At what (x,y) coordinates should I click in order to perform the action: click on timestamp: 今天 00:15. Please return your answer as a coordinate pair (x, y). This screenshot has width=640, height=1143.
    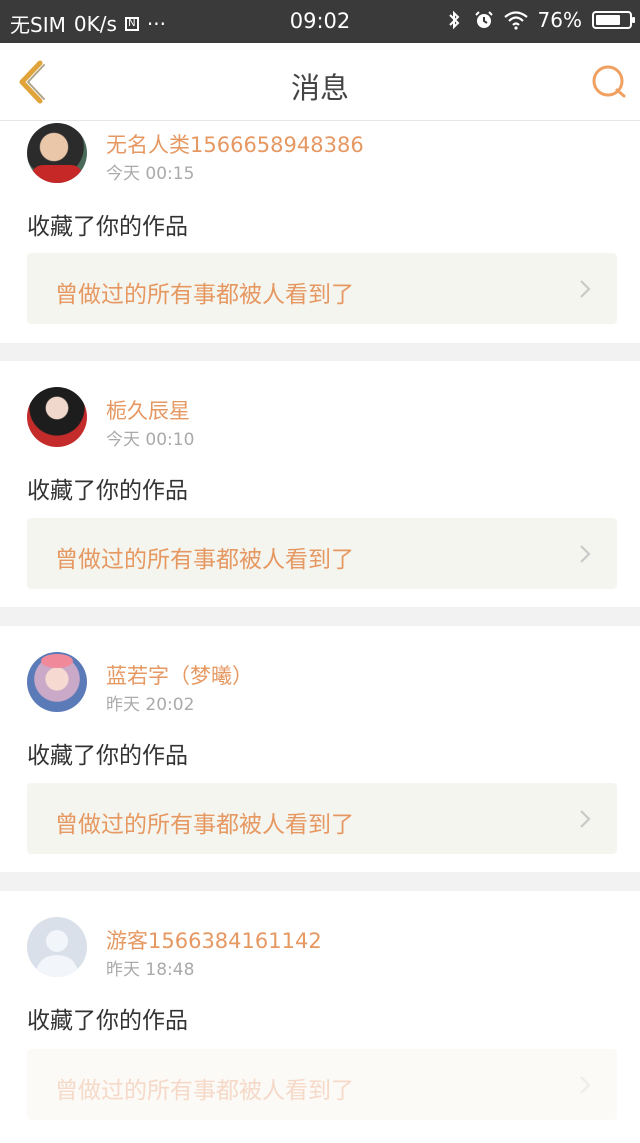
    Looking at the image, I should click on (150, 174).